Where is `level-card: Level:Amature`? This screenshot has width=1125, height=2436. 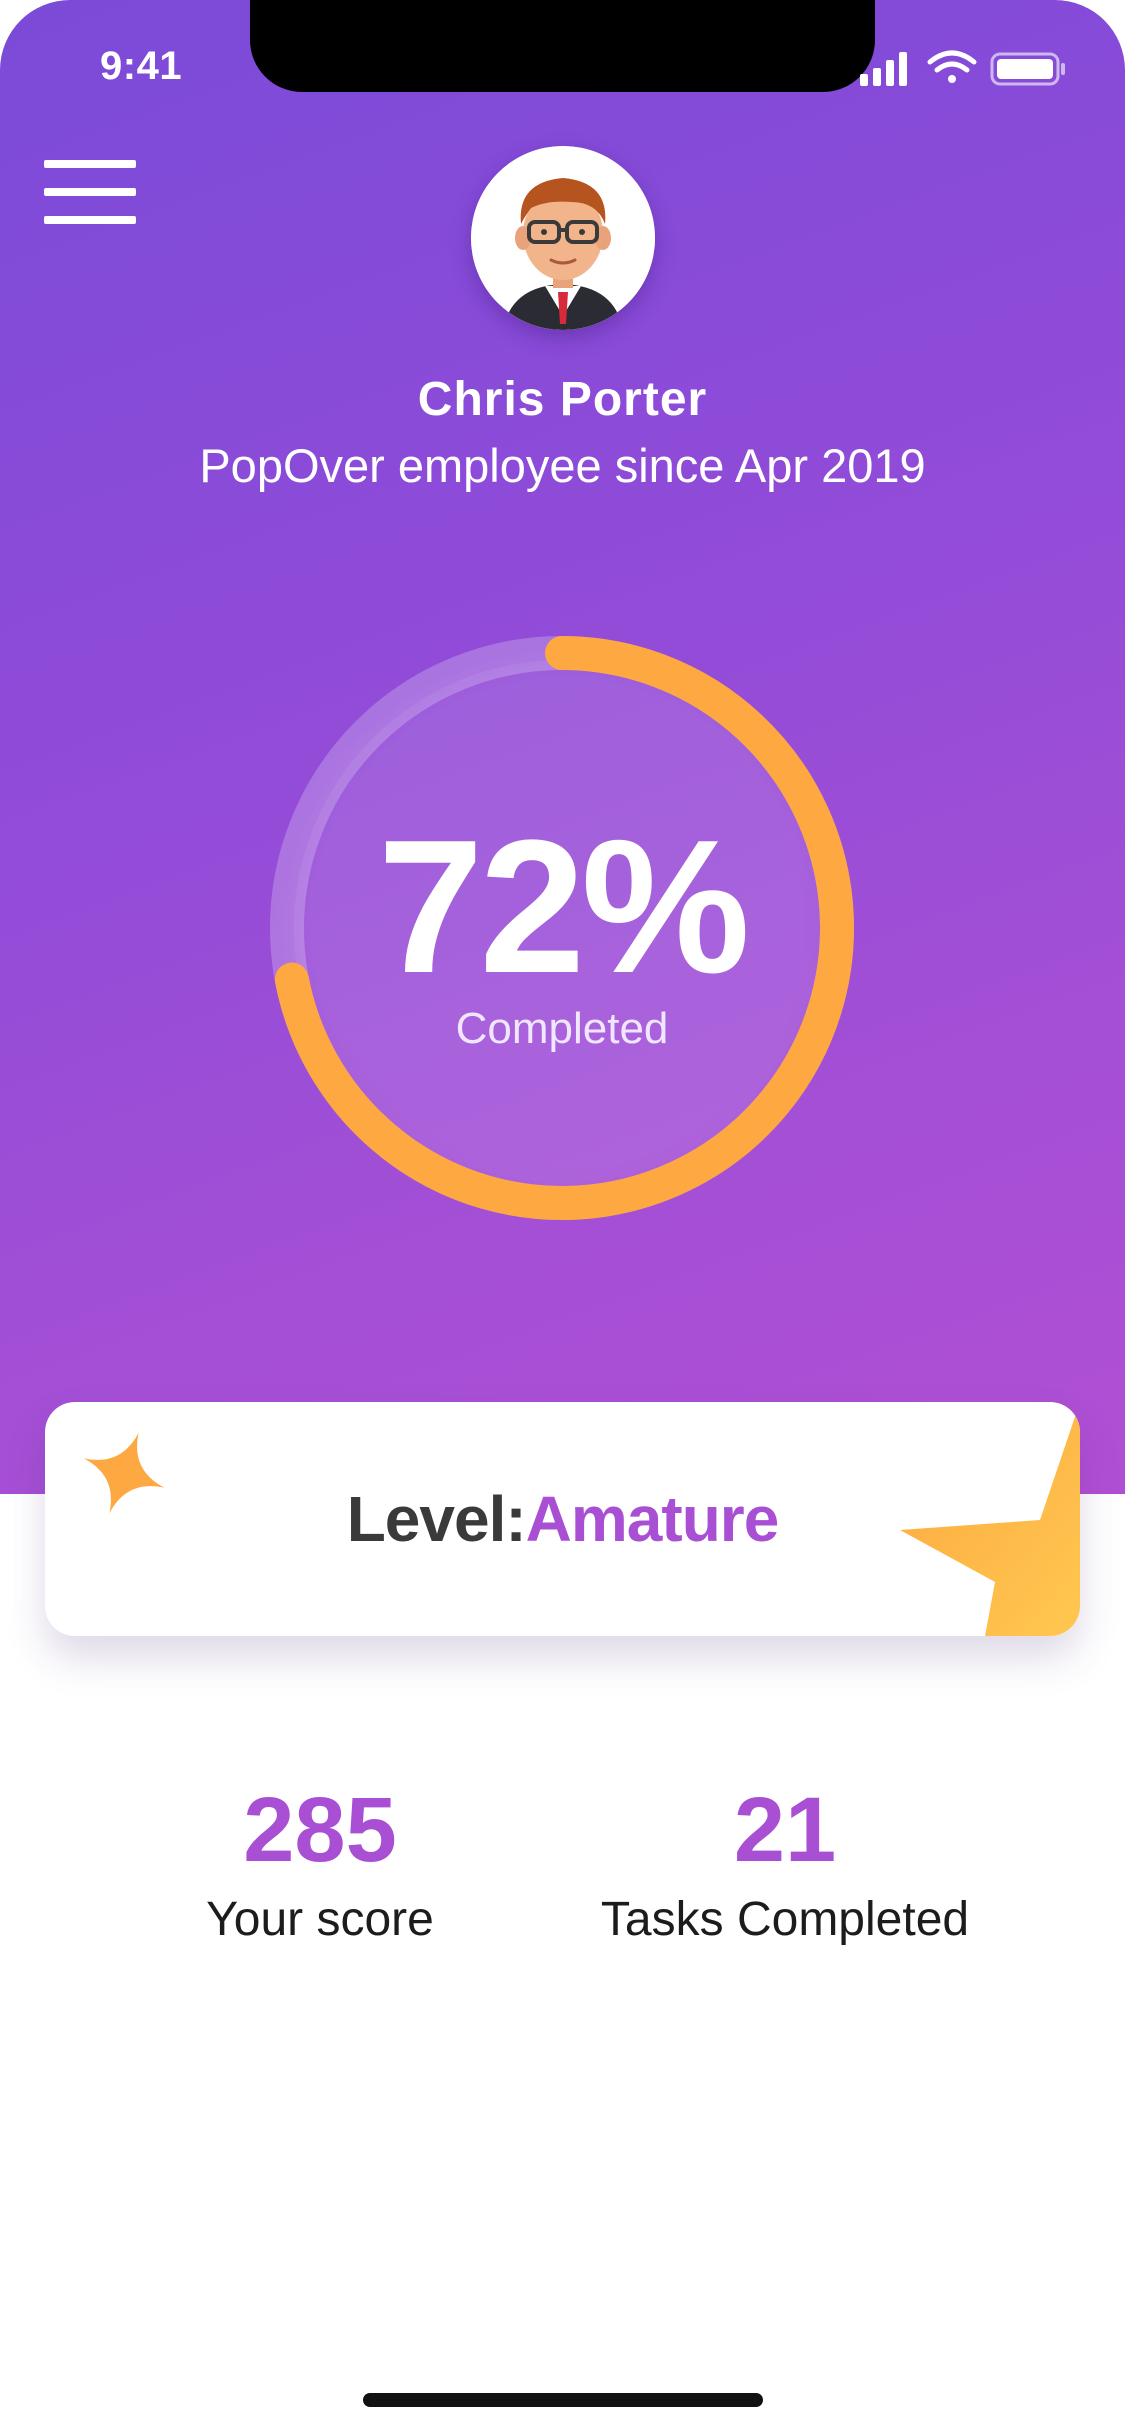 level-card: Level:Amature is located at coordinates (562, 1519).